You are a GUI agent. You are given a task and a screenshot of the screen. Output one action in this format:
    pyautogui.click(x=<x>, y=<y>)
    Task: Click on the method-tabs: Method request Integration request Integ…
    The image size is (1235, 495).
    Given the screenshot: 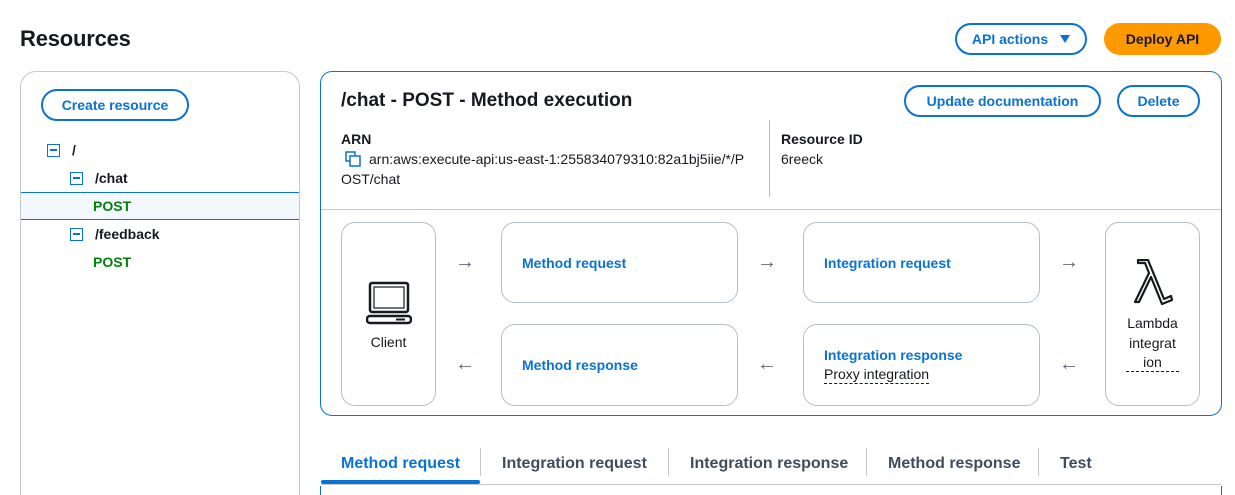 What is the action you would take?
    pyautogui.click(x=771, y=465)
    